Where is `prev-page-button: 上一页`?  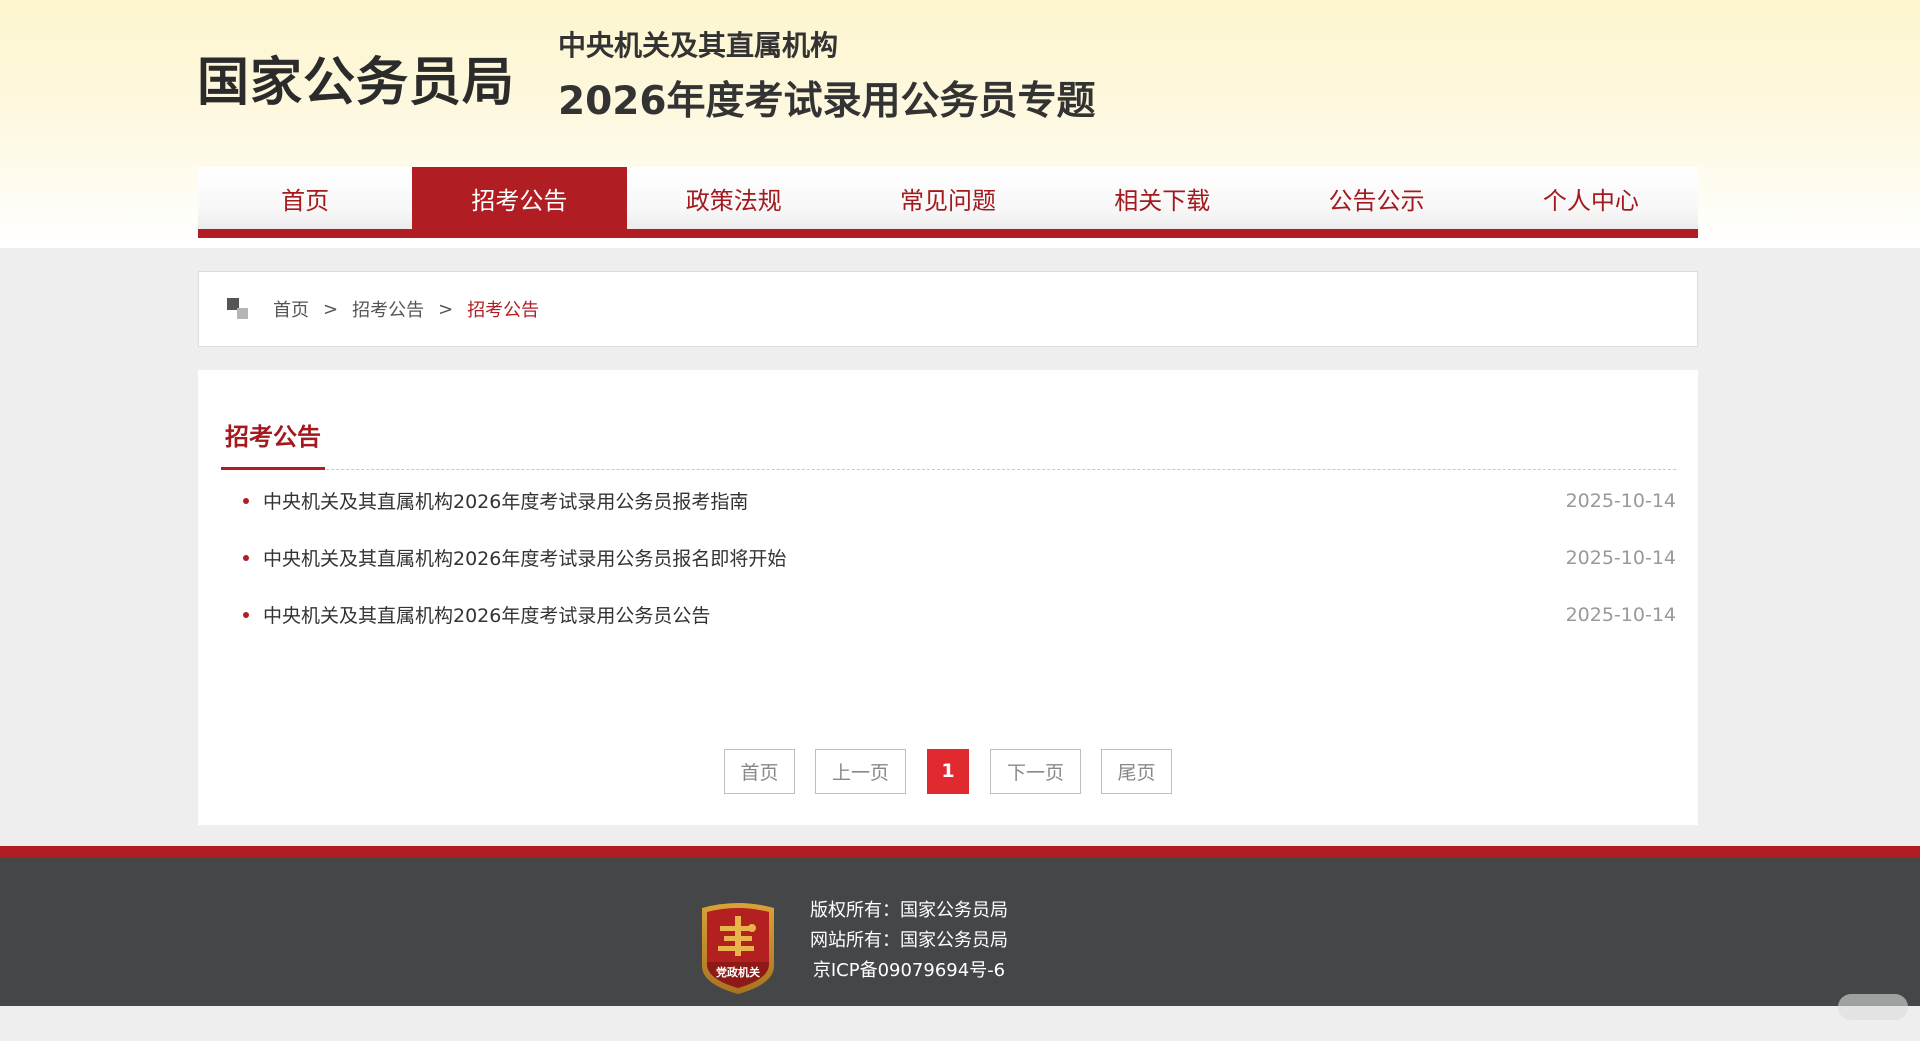 prev-page-button: 上一页 is located at coordinates (860, 771).